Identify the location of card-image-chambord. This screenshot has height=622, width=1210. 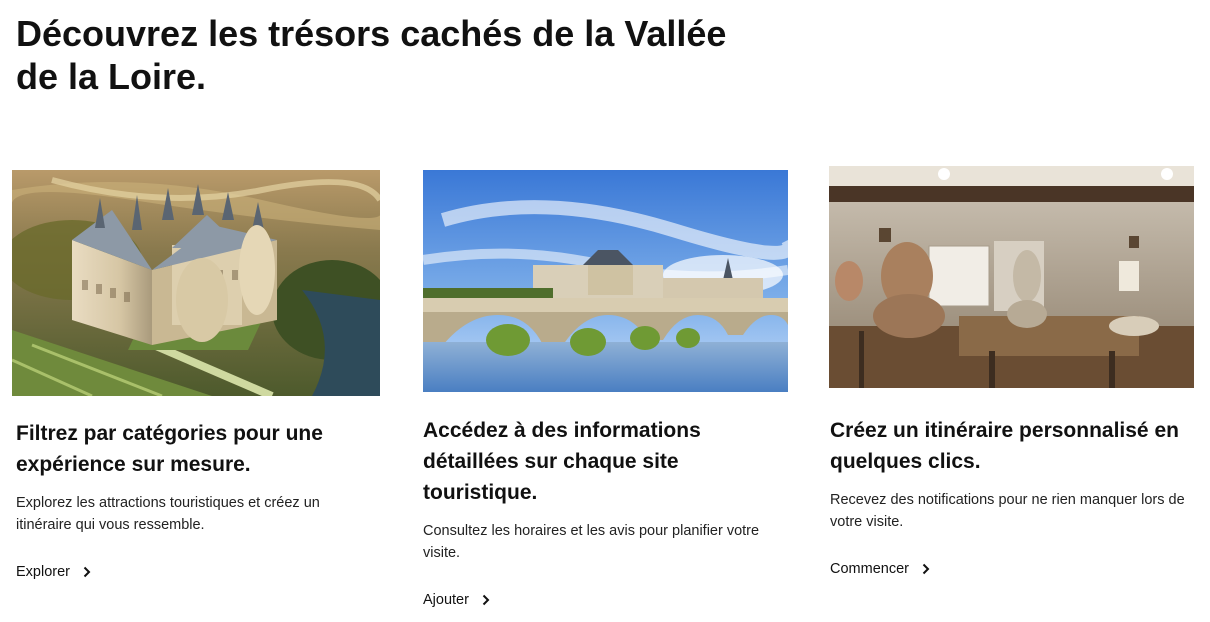
(196, 283).